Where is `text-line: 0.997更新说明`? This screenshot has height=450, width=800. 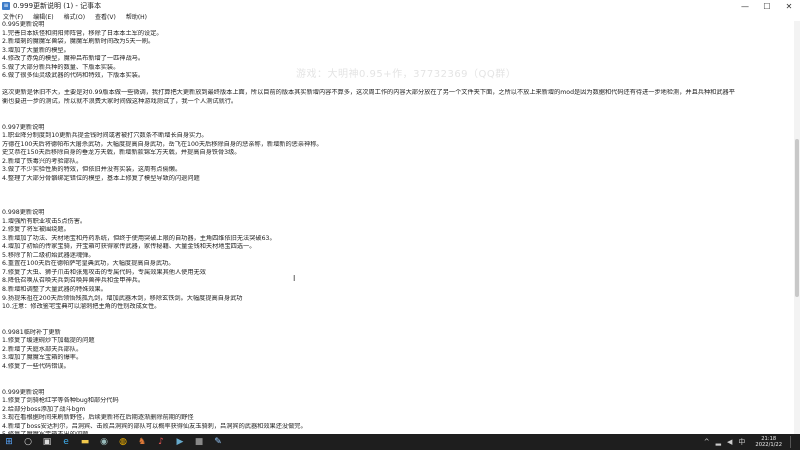
text-line: 0.997更新说明 is located at coordinates (23, 127).